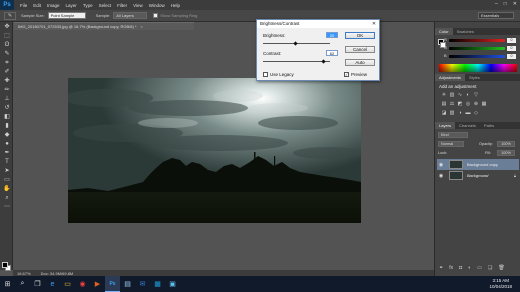  What do you see at coordinates (460, 268) in the screenshot?
I see `mask-icon: ◘` at bounding box center [460, 268].